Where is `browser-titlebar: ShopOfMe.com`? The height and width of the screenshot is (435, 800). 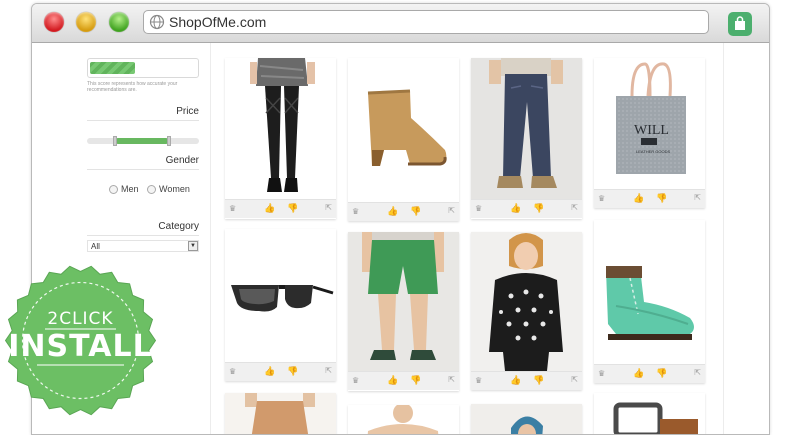 browser-titlebar: ShopOfMe.com is located at coordinates (400, 23).